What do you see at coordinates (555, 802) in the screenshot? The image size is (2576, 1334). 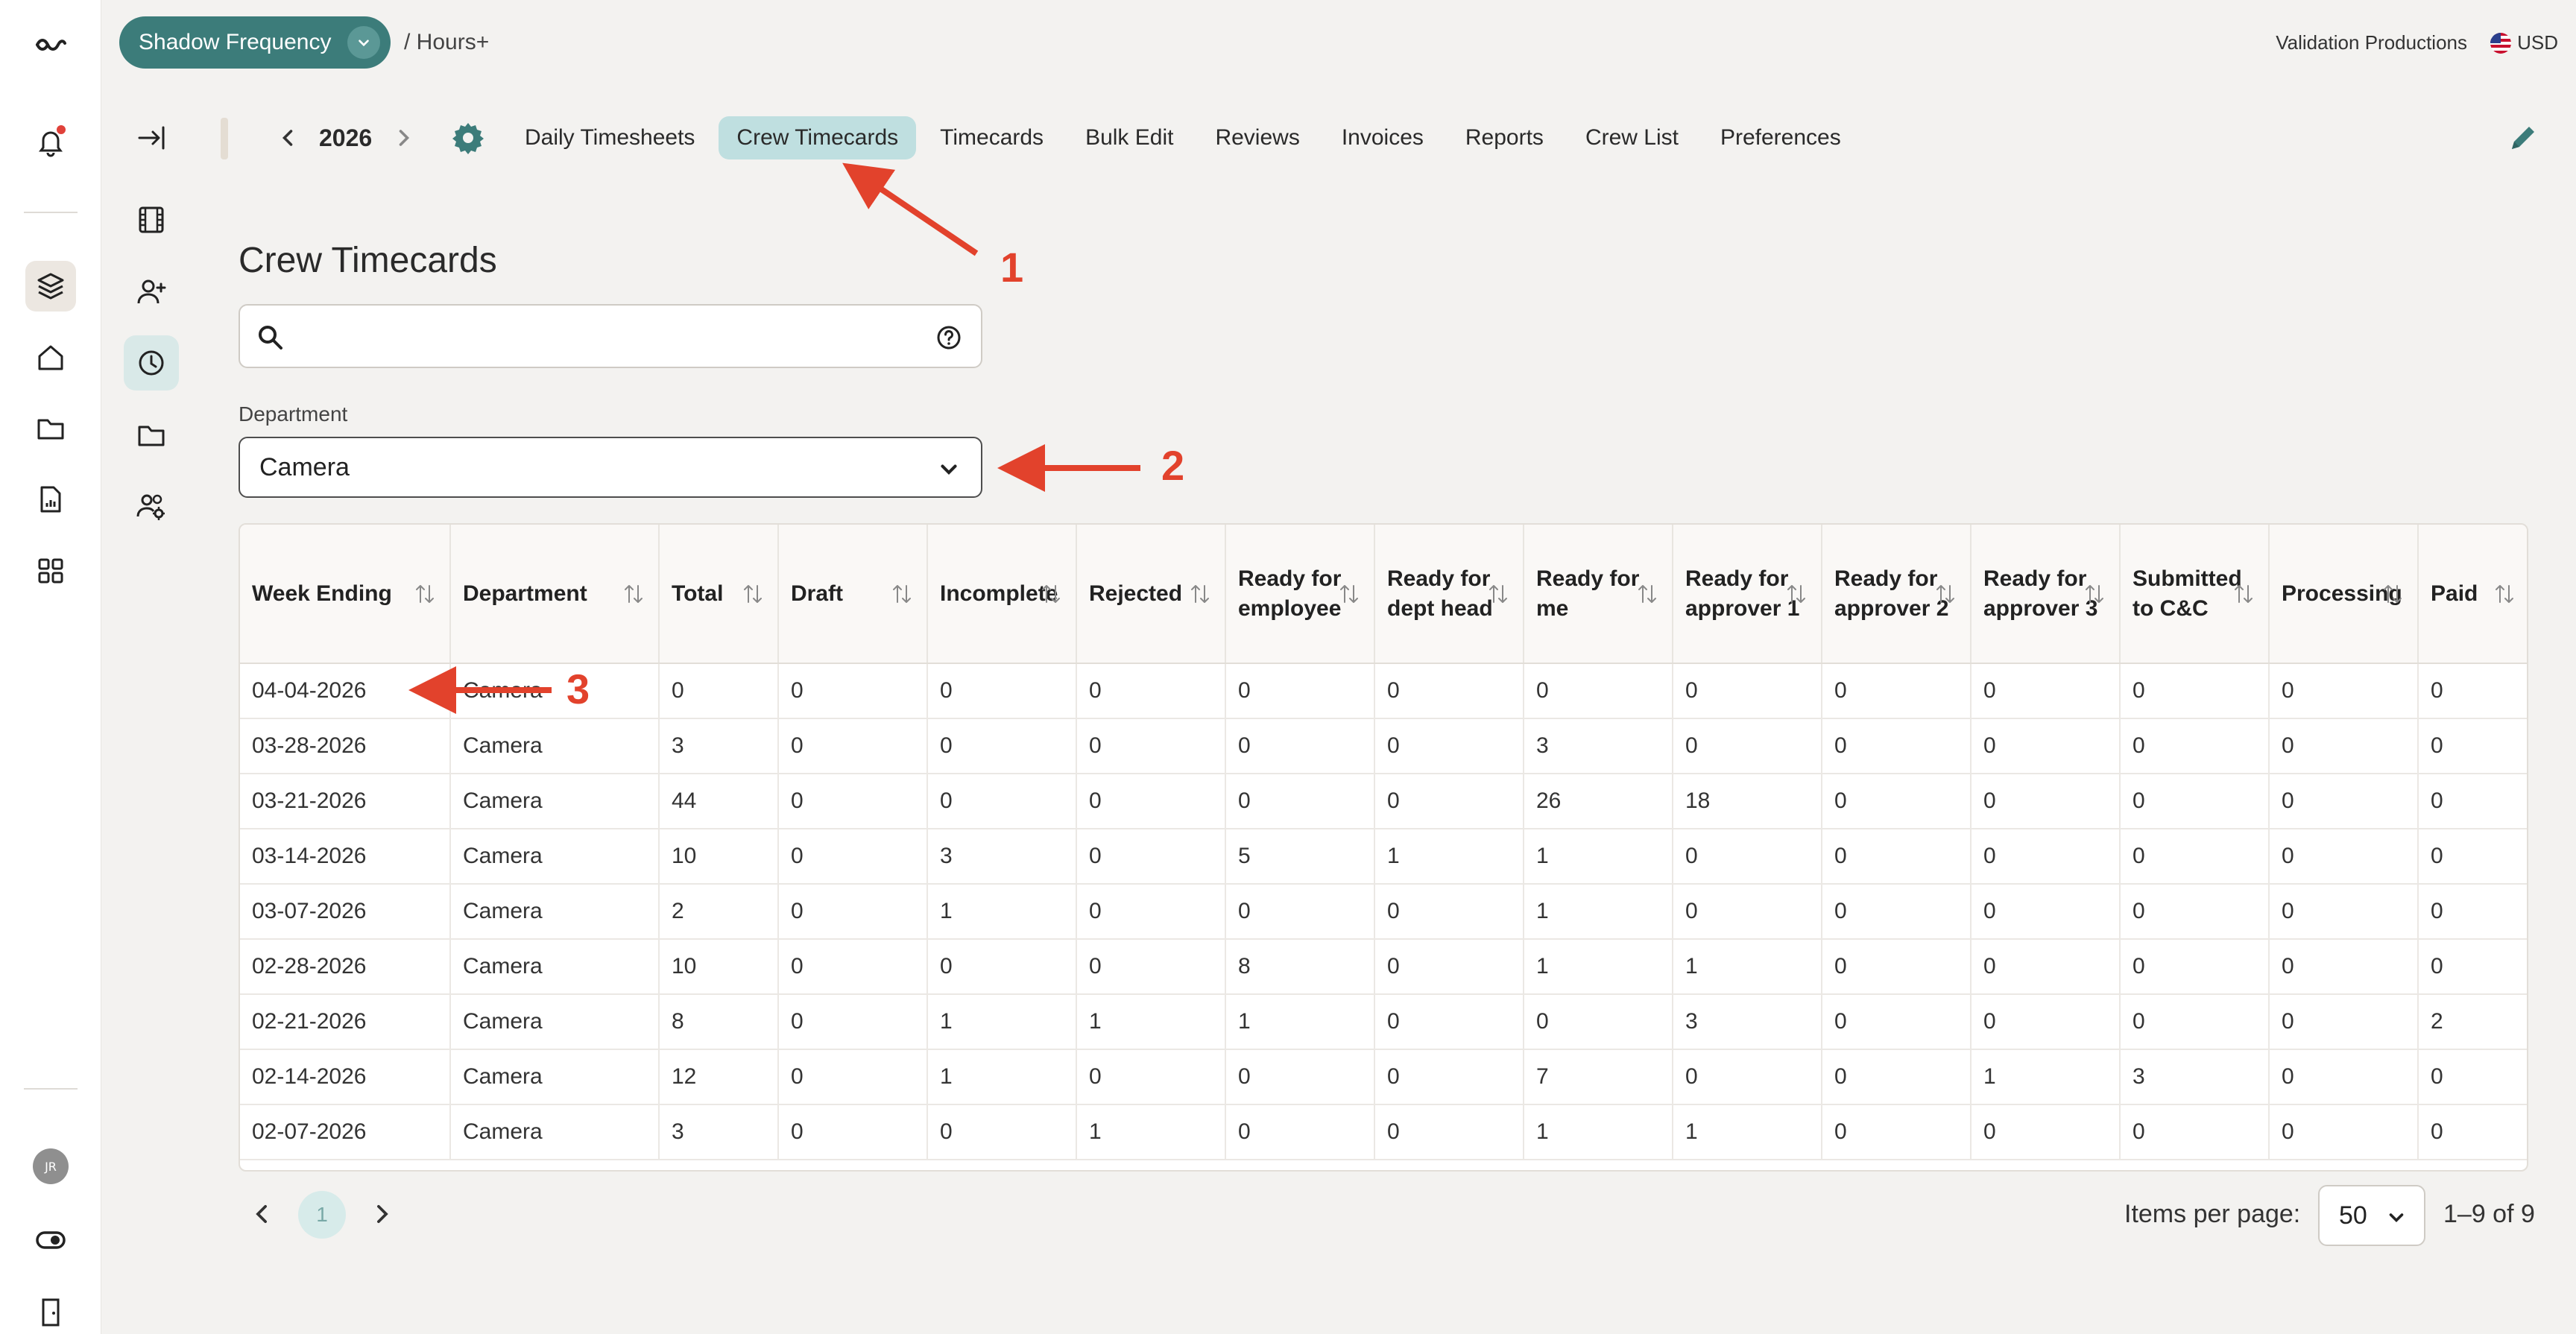 I see `table-cell: Camera` at bounding box center [555, 802].